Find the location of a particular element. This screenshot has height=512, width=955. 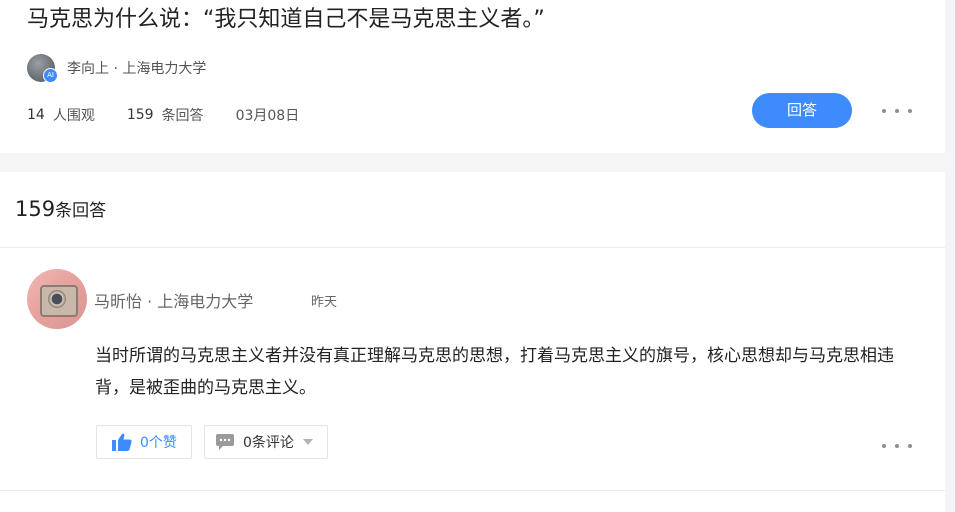

caret-down-icon is located at coordinates (307, 442).